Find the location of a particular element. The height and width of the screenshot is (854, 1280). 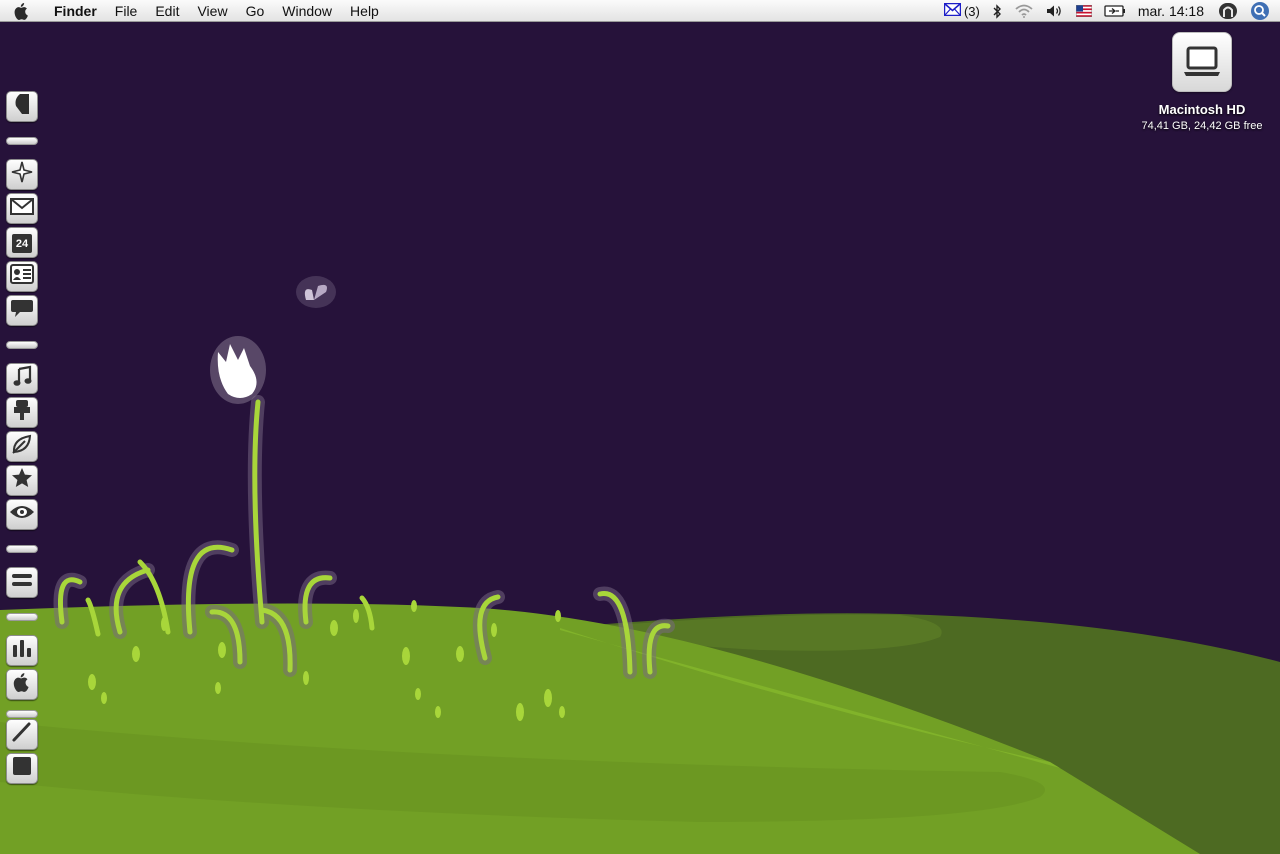

compass-icon is located at coordinates (22, 174).